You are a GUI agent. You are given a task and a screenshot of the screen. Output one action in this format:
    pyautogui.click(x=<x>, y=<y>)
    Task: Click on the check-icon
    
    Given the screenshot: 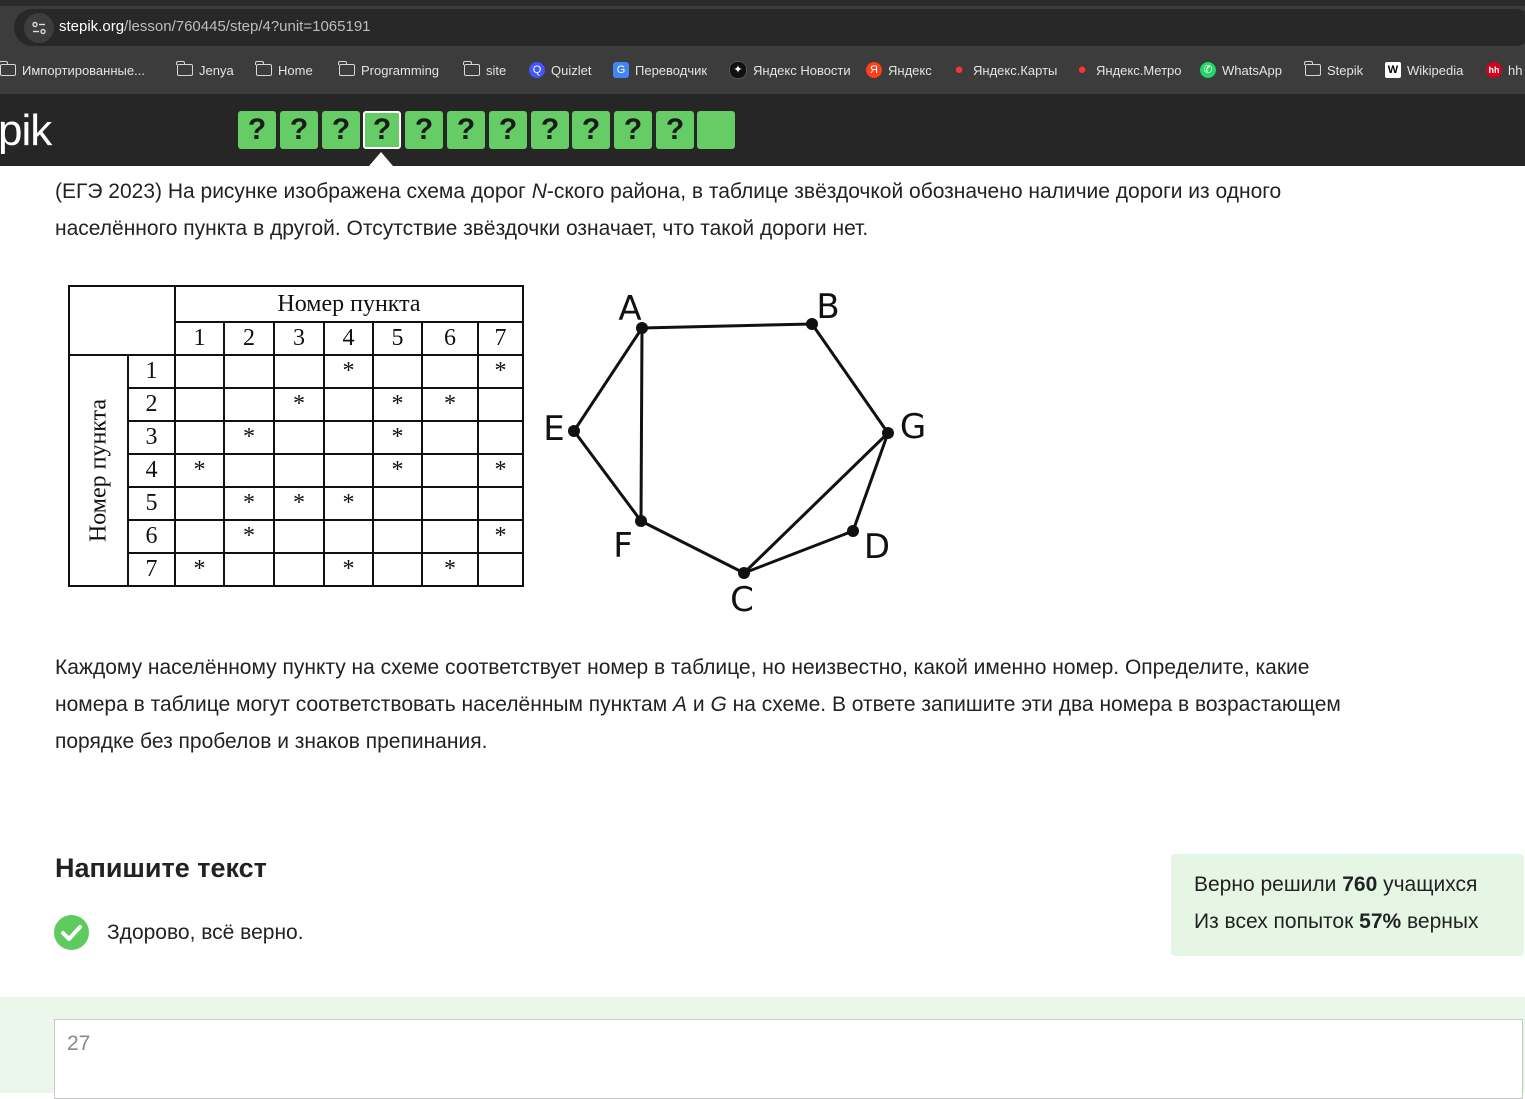 What is the action you would take?
    pyautogui.click(x=71, y=932)
    